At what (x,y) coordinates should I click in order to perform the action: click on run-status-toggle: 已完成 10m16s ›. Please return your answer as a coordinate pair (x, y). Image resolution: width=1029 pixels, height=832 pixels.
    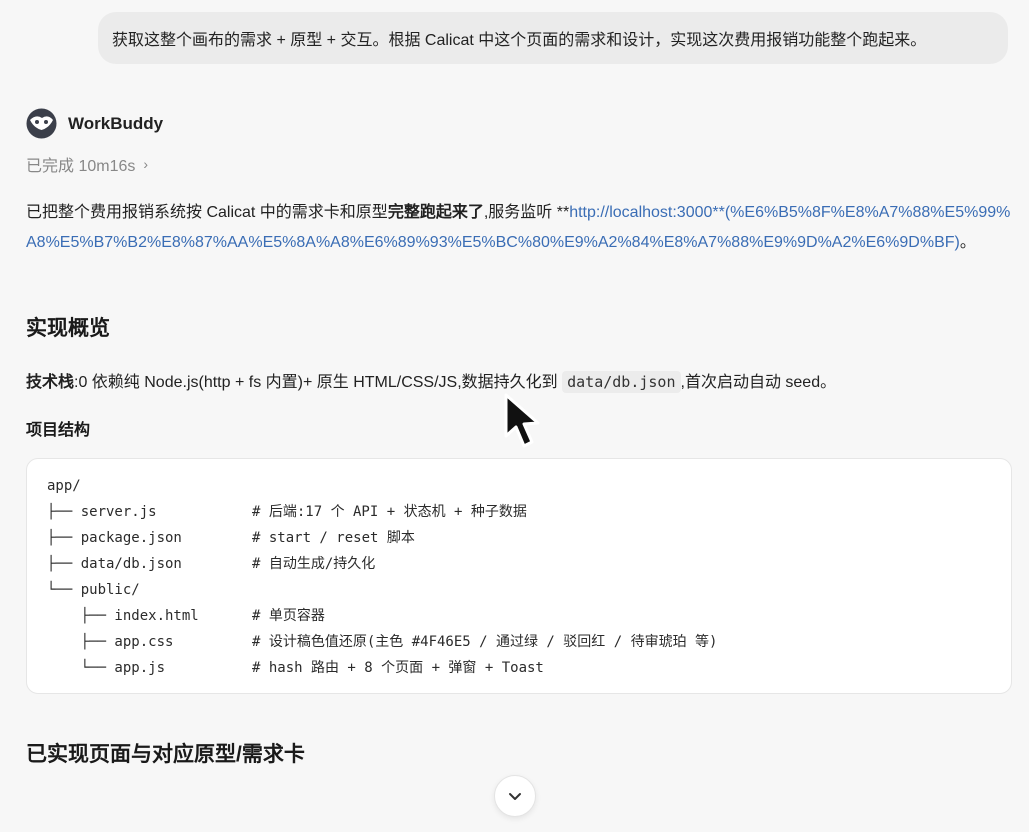
    Looking at the image, I should click on (87, 164).